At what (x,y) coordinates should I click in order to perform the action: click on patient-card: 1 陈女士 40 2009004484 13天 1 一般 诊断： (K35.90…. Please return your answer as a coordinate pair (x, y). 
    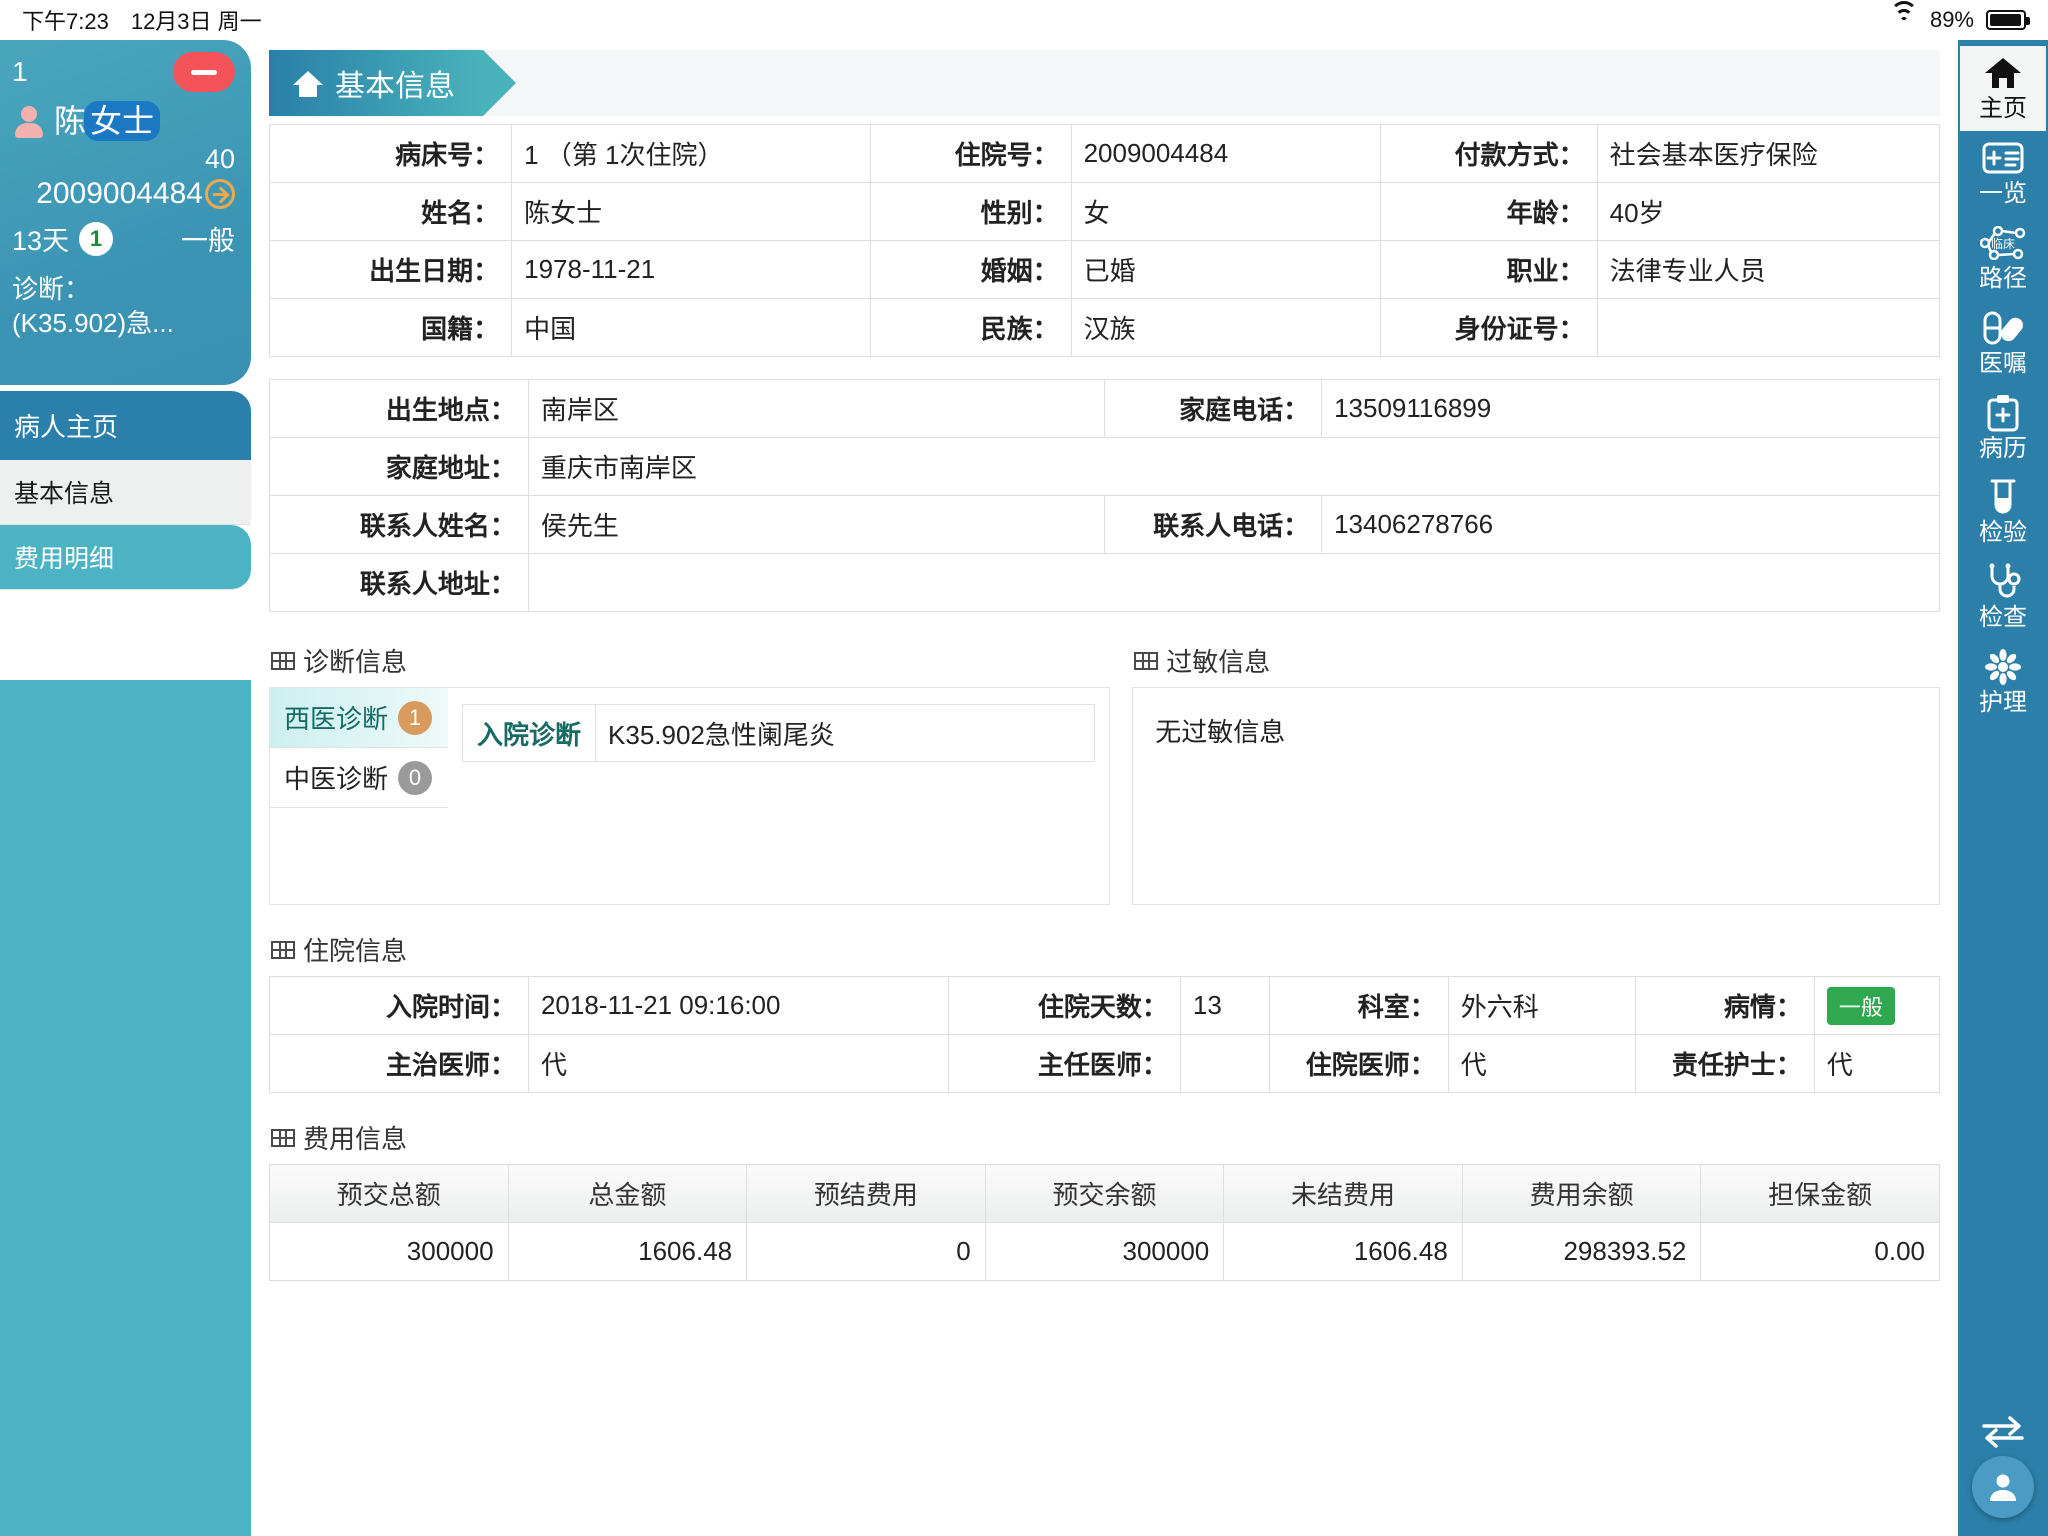
    Looking at the image, I should click on (125, 212).